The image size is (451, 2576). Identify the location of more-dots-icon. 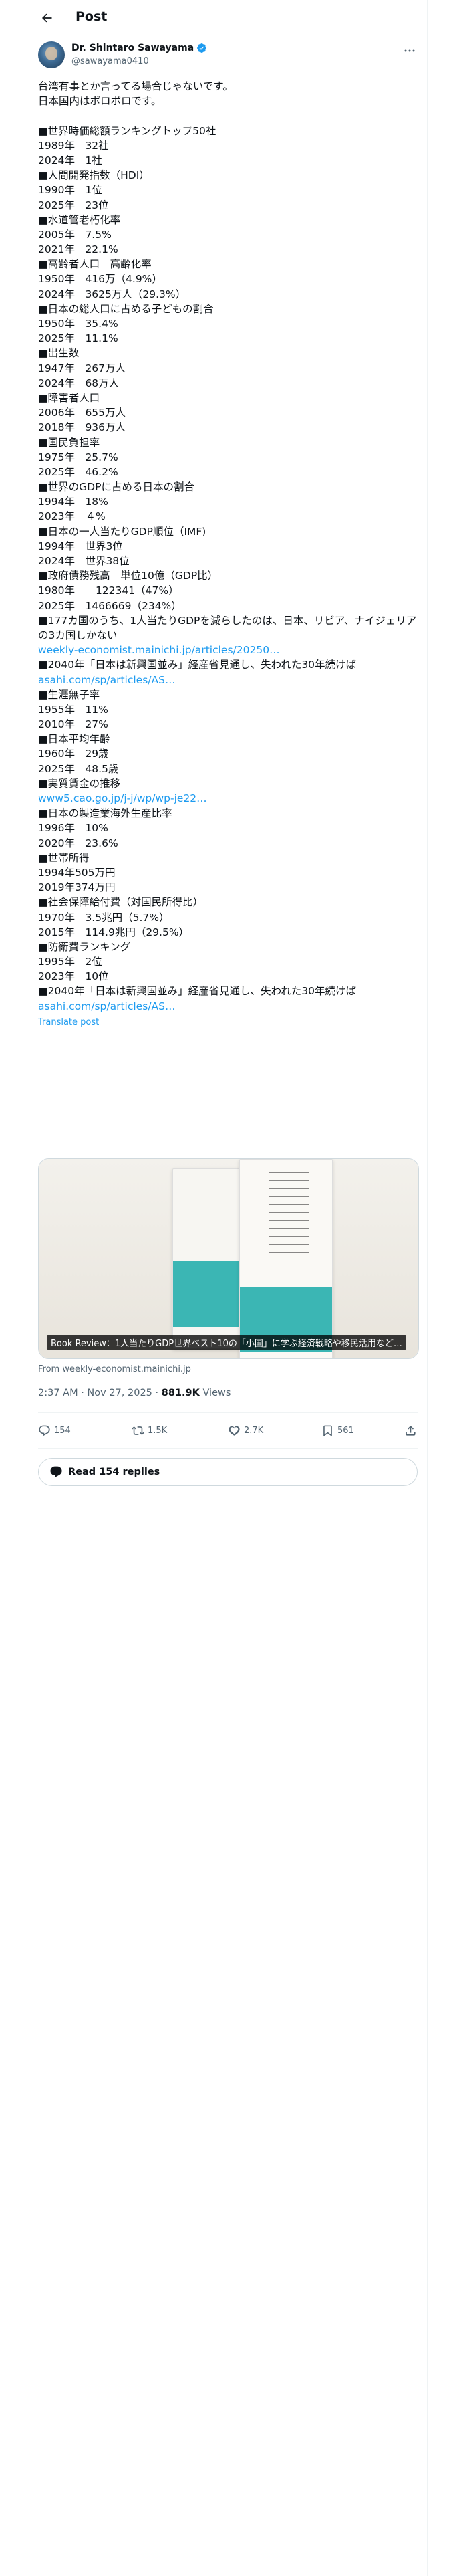
(409, 50).